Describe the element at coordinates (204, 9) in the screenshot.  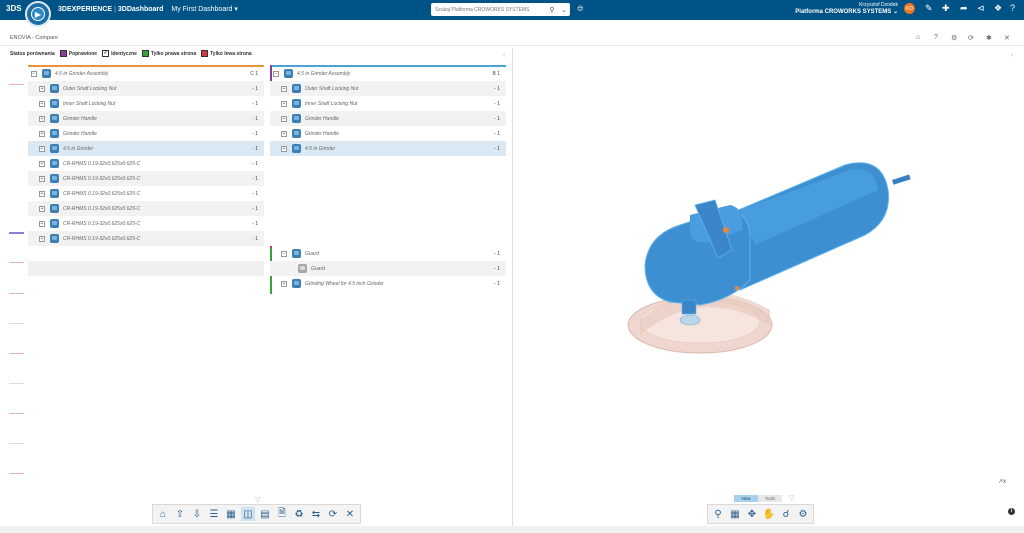
I see `dashboard-selector: My First Dashboard ▾` at that location.